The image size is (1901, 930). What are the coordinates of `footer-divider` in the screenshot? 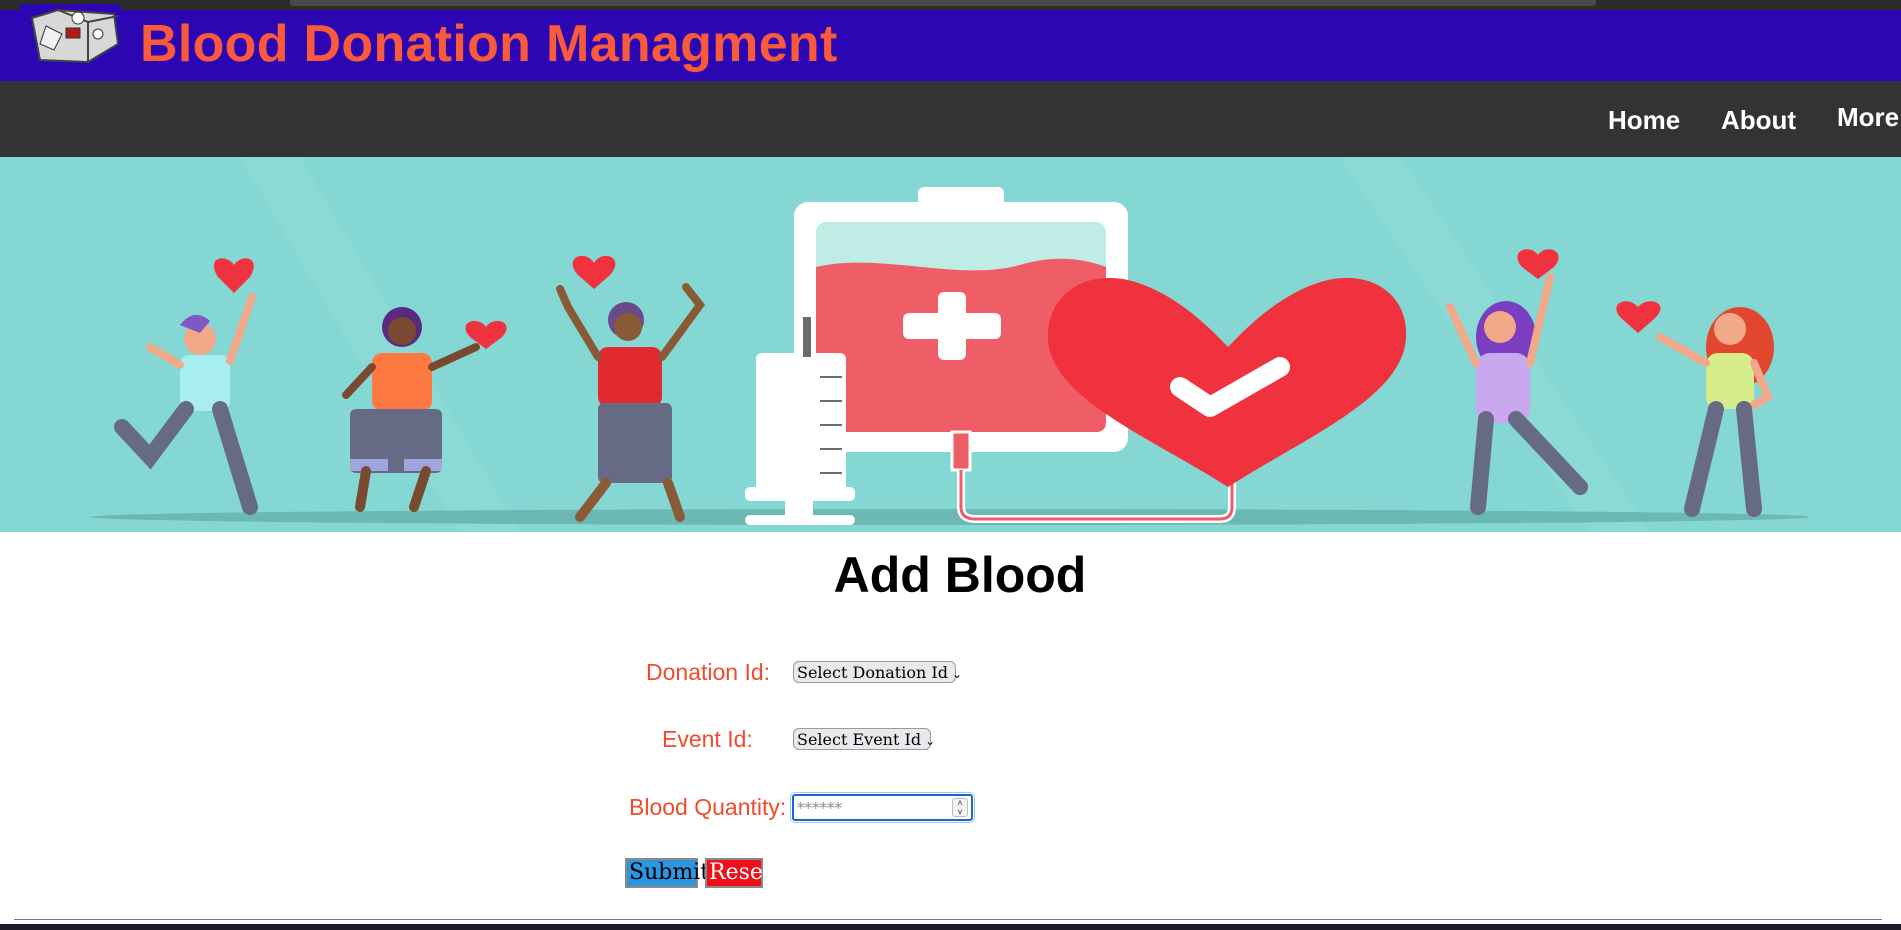 It's located at (948, 919).